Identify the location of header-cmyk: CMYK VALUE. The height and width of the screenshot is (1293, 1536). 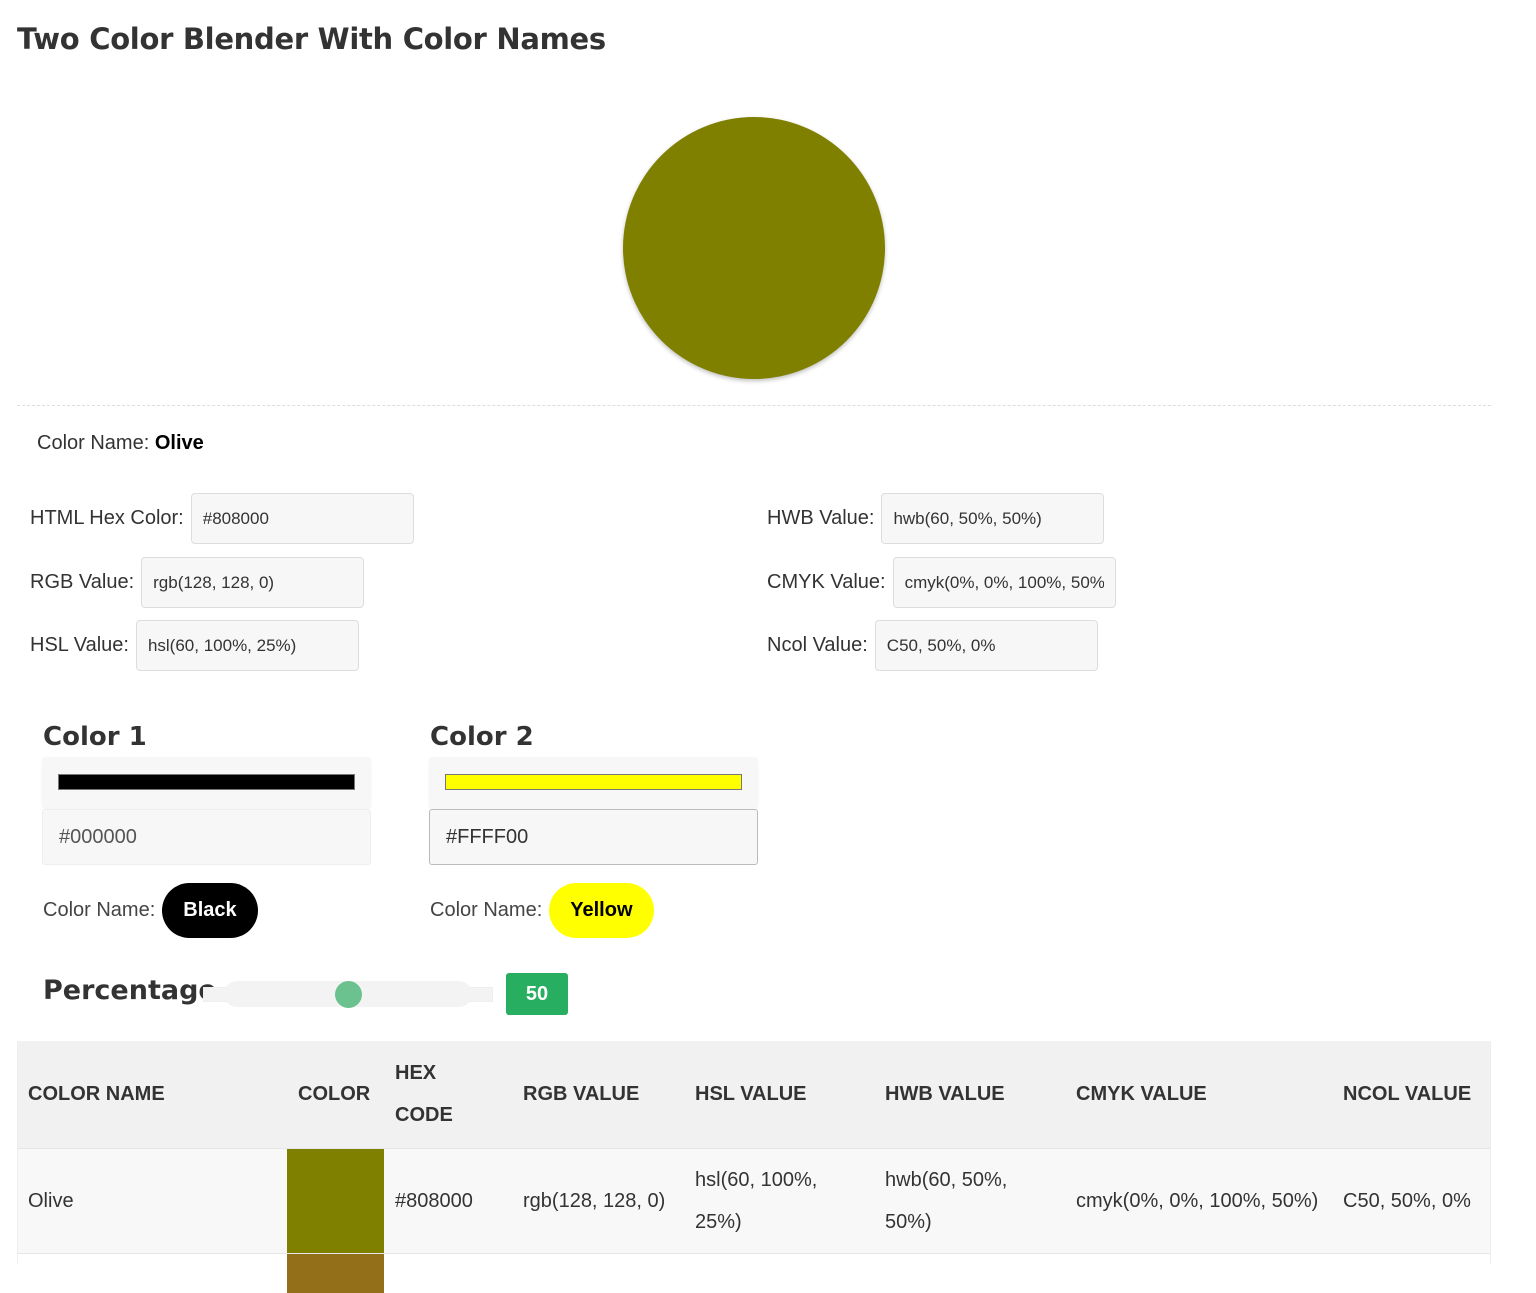
(1141, 1094).